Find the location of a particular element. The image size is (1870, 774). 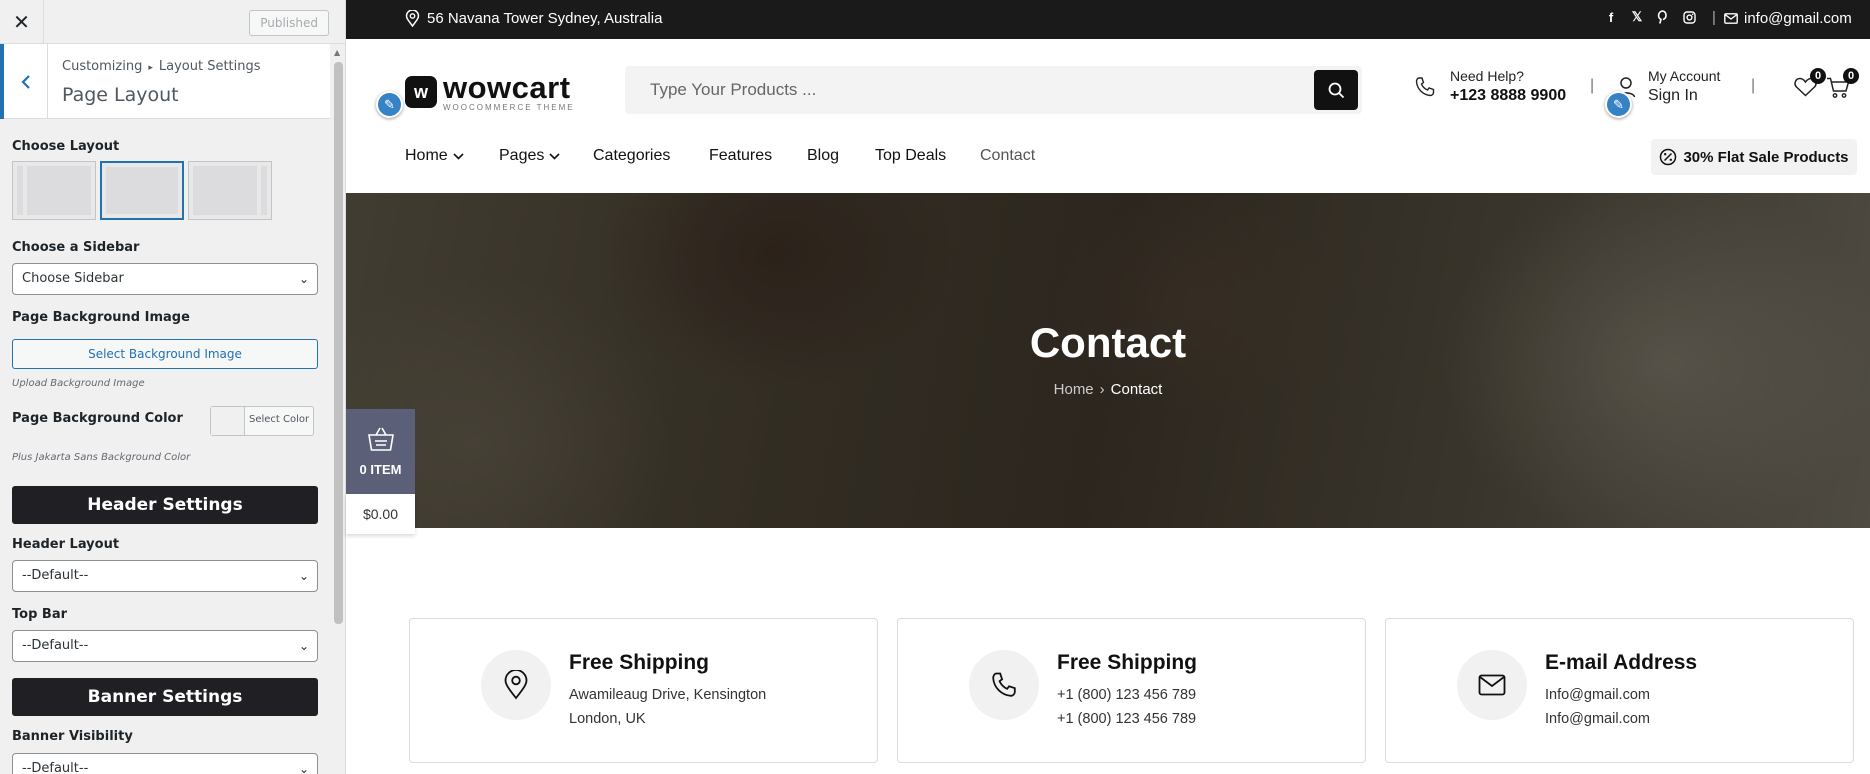

customizer-scrollbar: ▲ is located at coordinates (338, 408).